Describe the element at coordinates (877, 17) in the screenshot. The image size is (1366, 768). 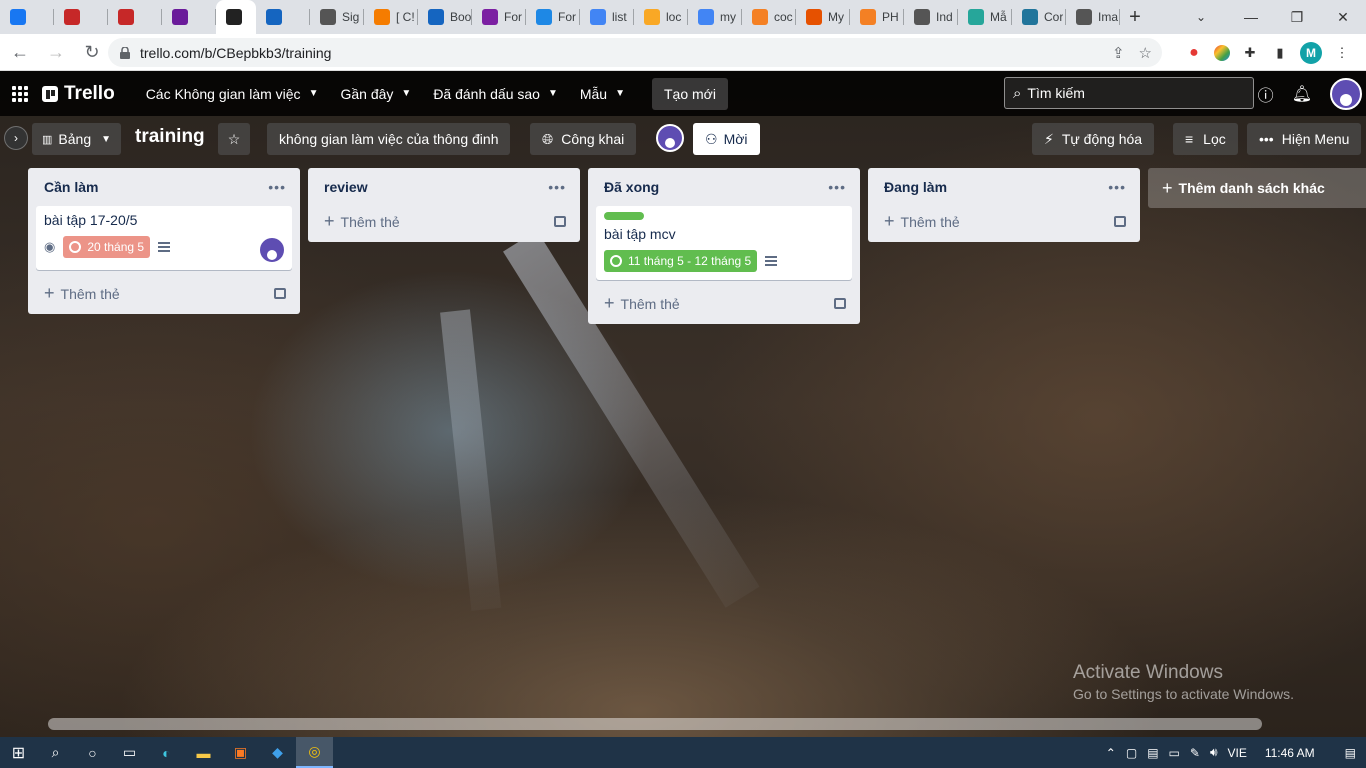
I see `browser-tab: PH` at that location.